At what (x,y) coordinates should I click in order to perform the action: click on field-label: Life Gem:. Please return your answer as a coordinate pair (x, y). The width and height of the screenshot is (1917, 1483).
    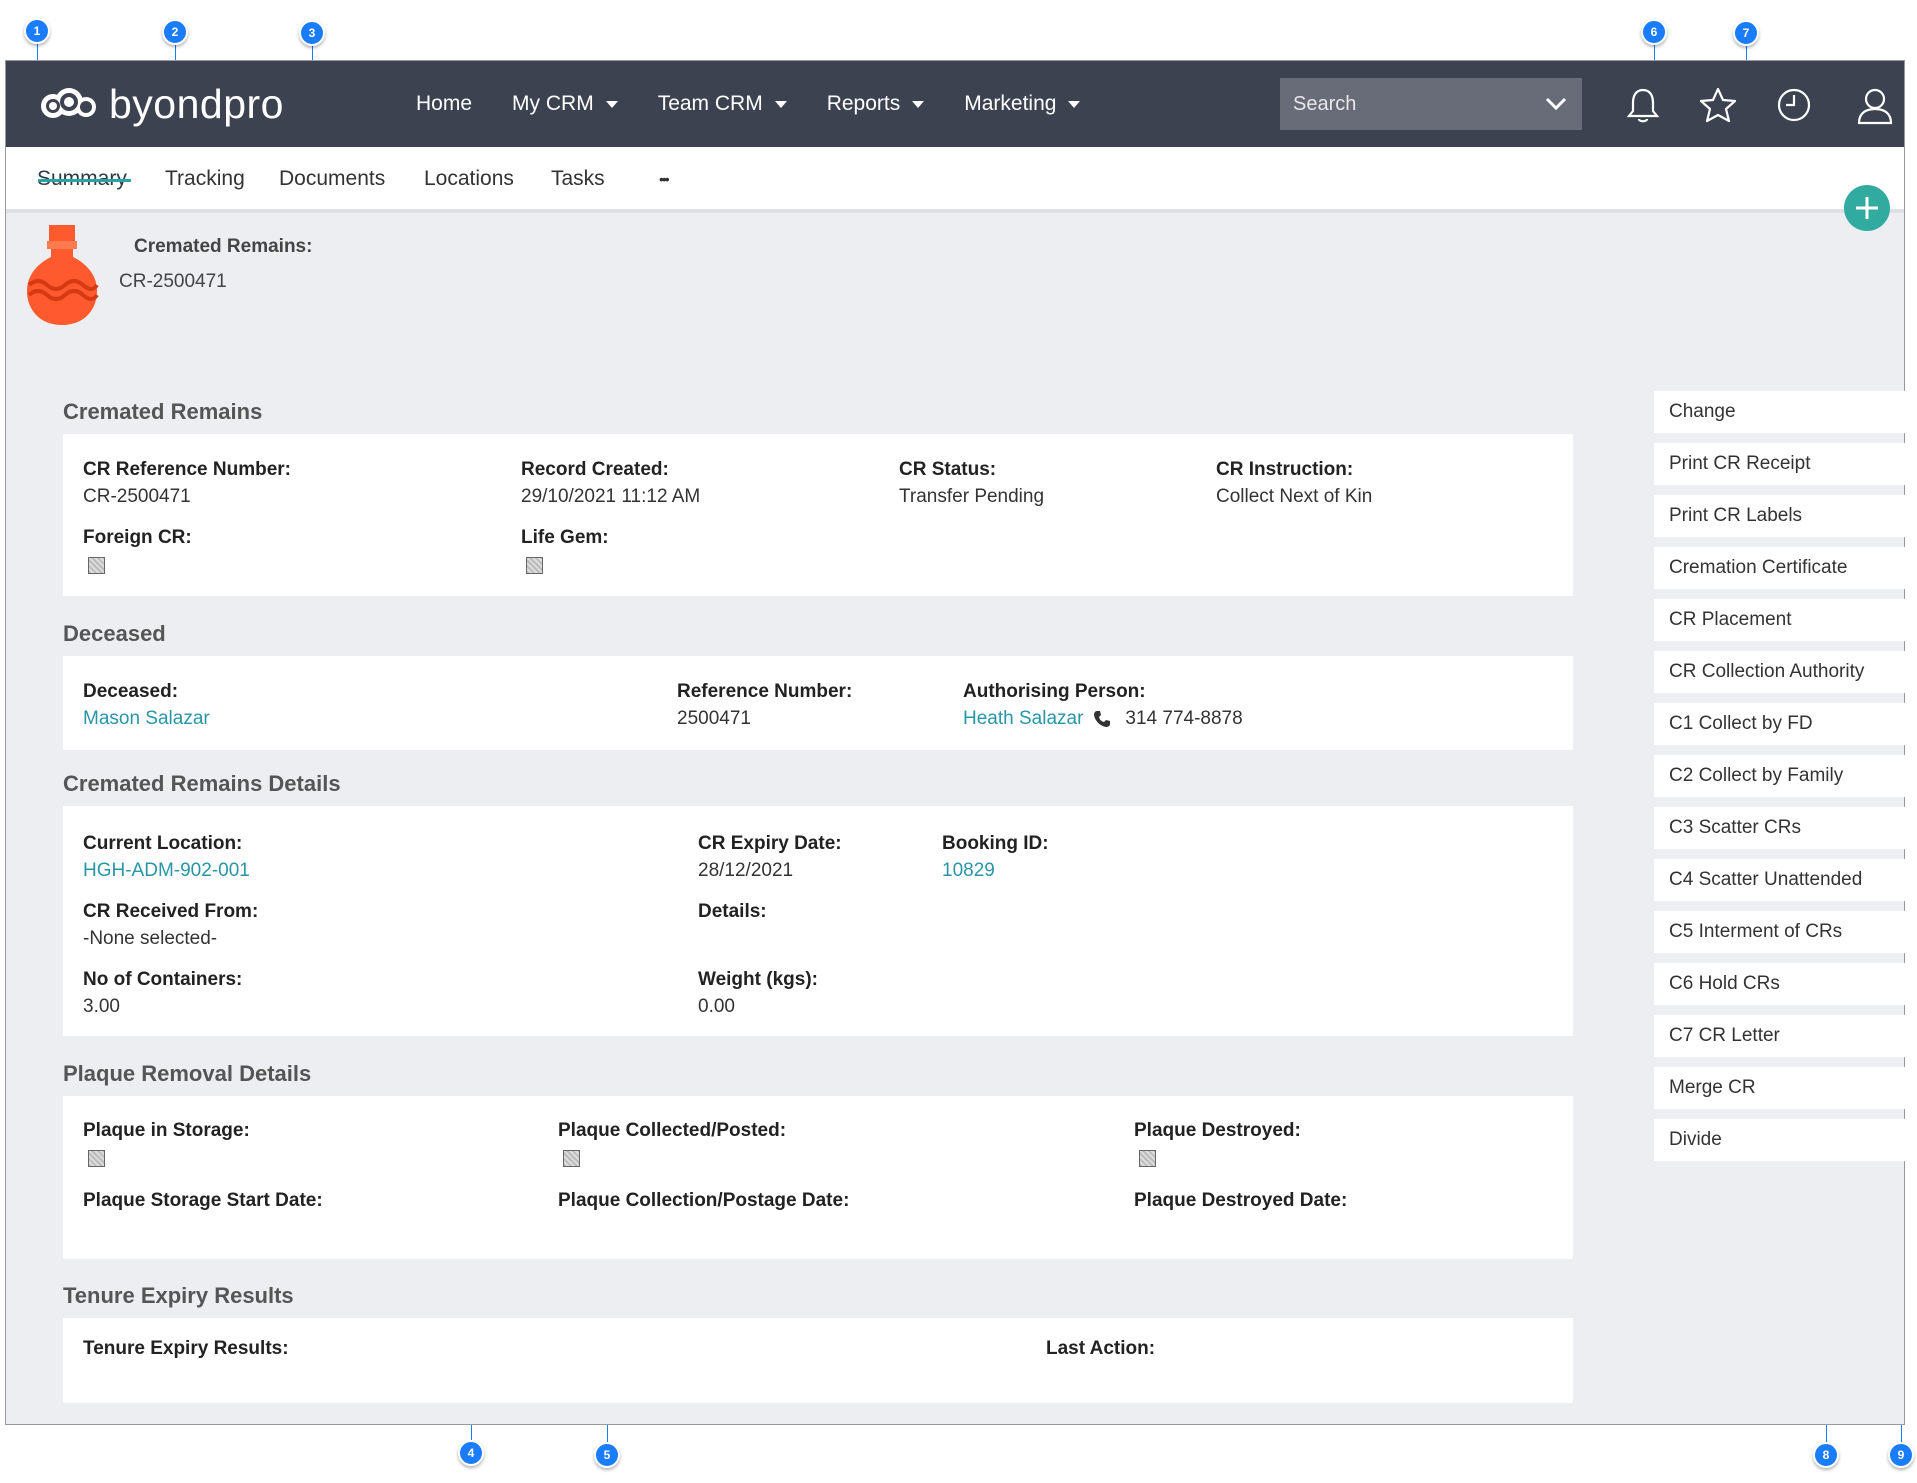
    Looking at the image, I should click on (565, 537).